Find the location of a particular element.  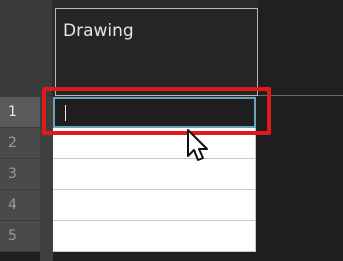

text-caret is located at coordinates (65, 113).